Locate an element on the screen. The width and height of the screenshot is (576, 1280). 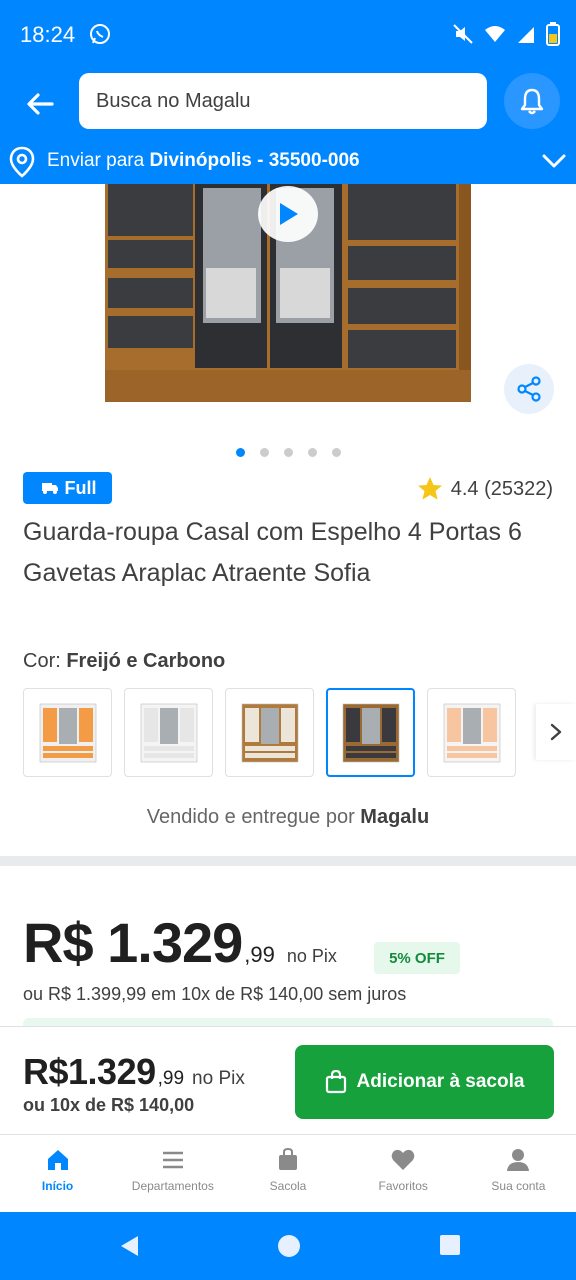
list-icon is located at coordinates (172, 1160).